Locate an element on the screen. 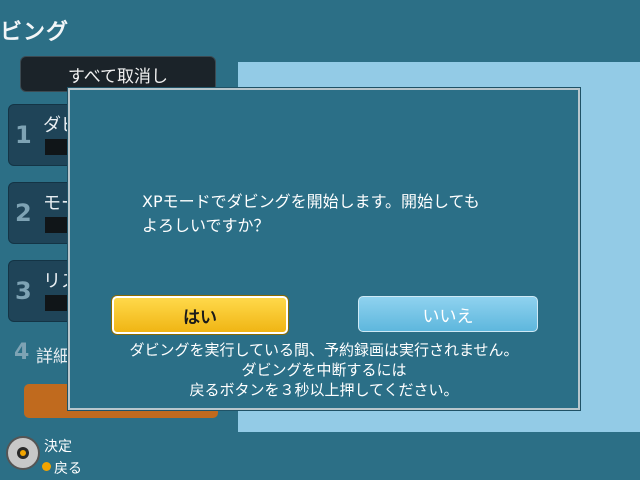 The image size is (640, 480). dialog-message-line1: XPモードでダビングを開始します。開始しても is located at coordinates (311, 201).